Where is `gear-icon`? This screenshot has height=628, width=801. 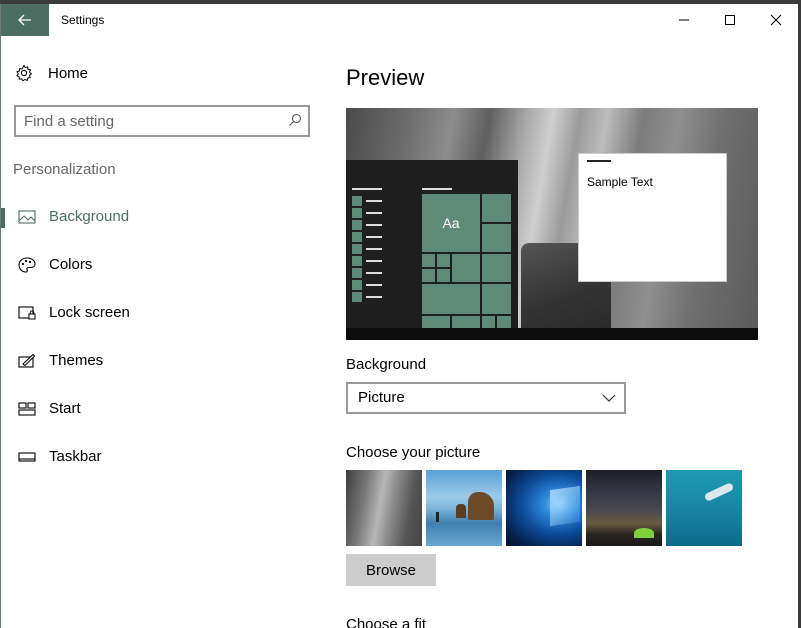 gear-icon is located at coordinates (24, 73).